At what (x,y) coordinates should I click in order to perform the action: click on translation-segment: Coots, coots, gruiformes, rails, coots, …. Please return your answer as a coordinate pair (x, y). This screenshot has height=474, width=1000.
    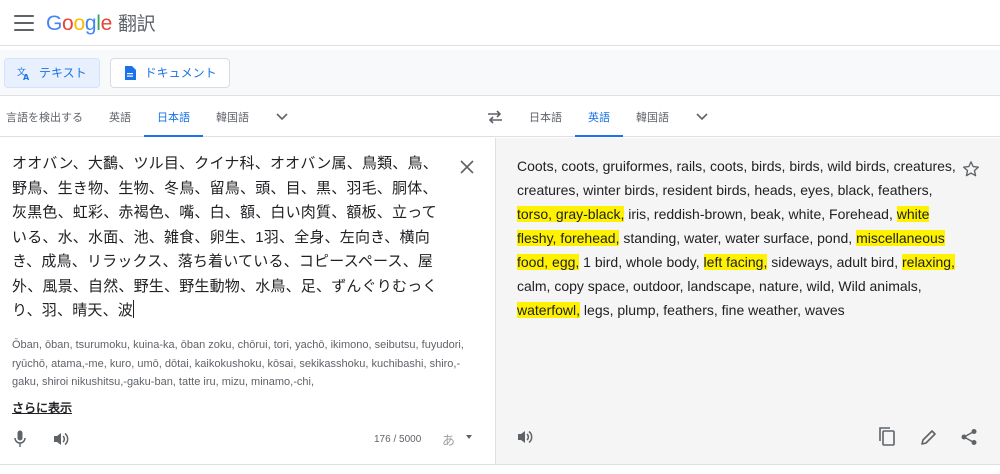
    Looking at the image, I should click on (736, 178).